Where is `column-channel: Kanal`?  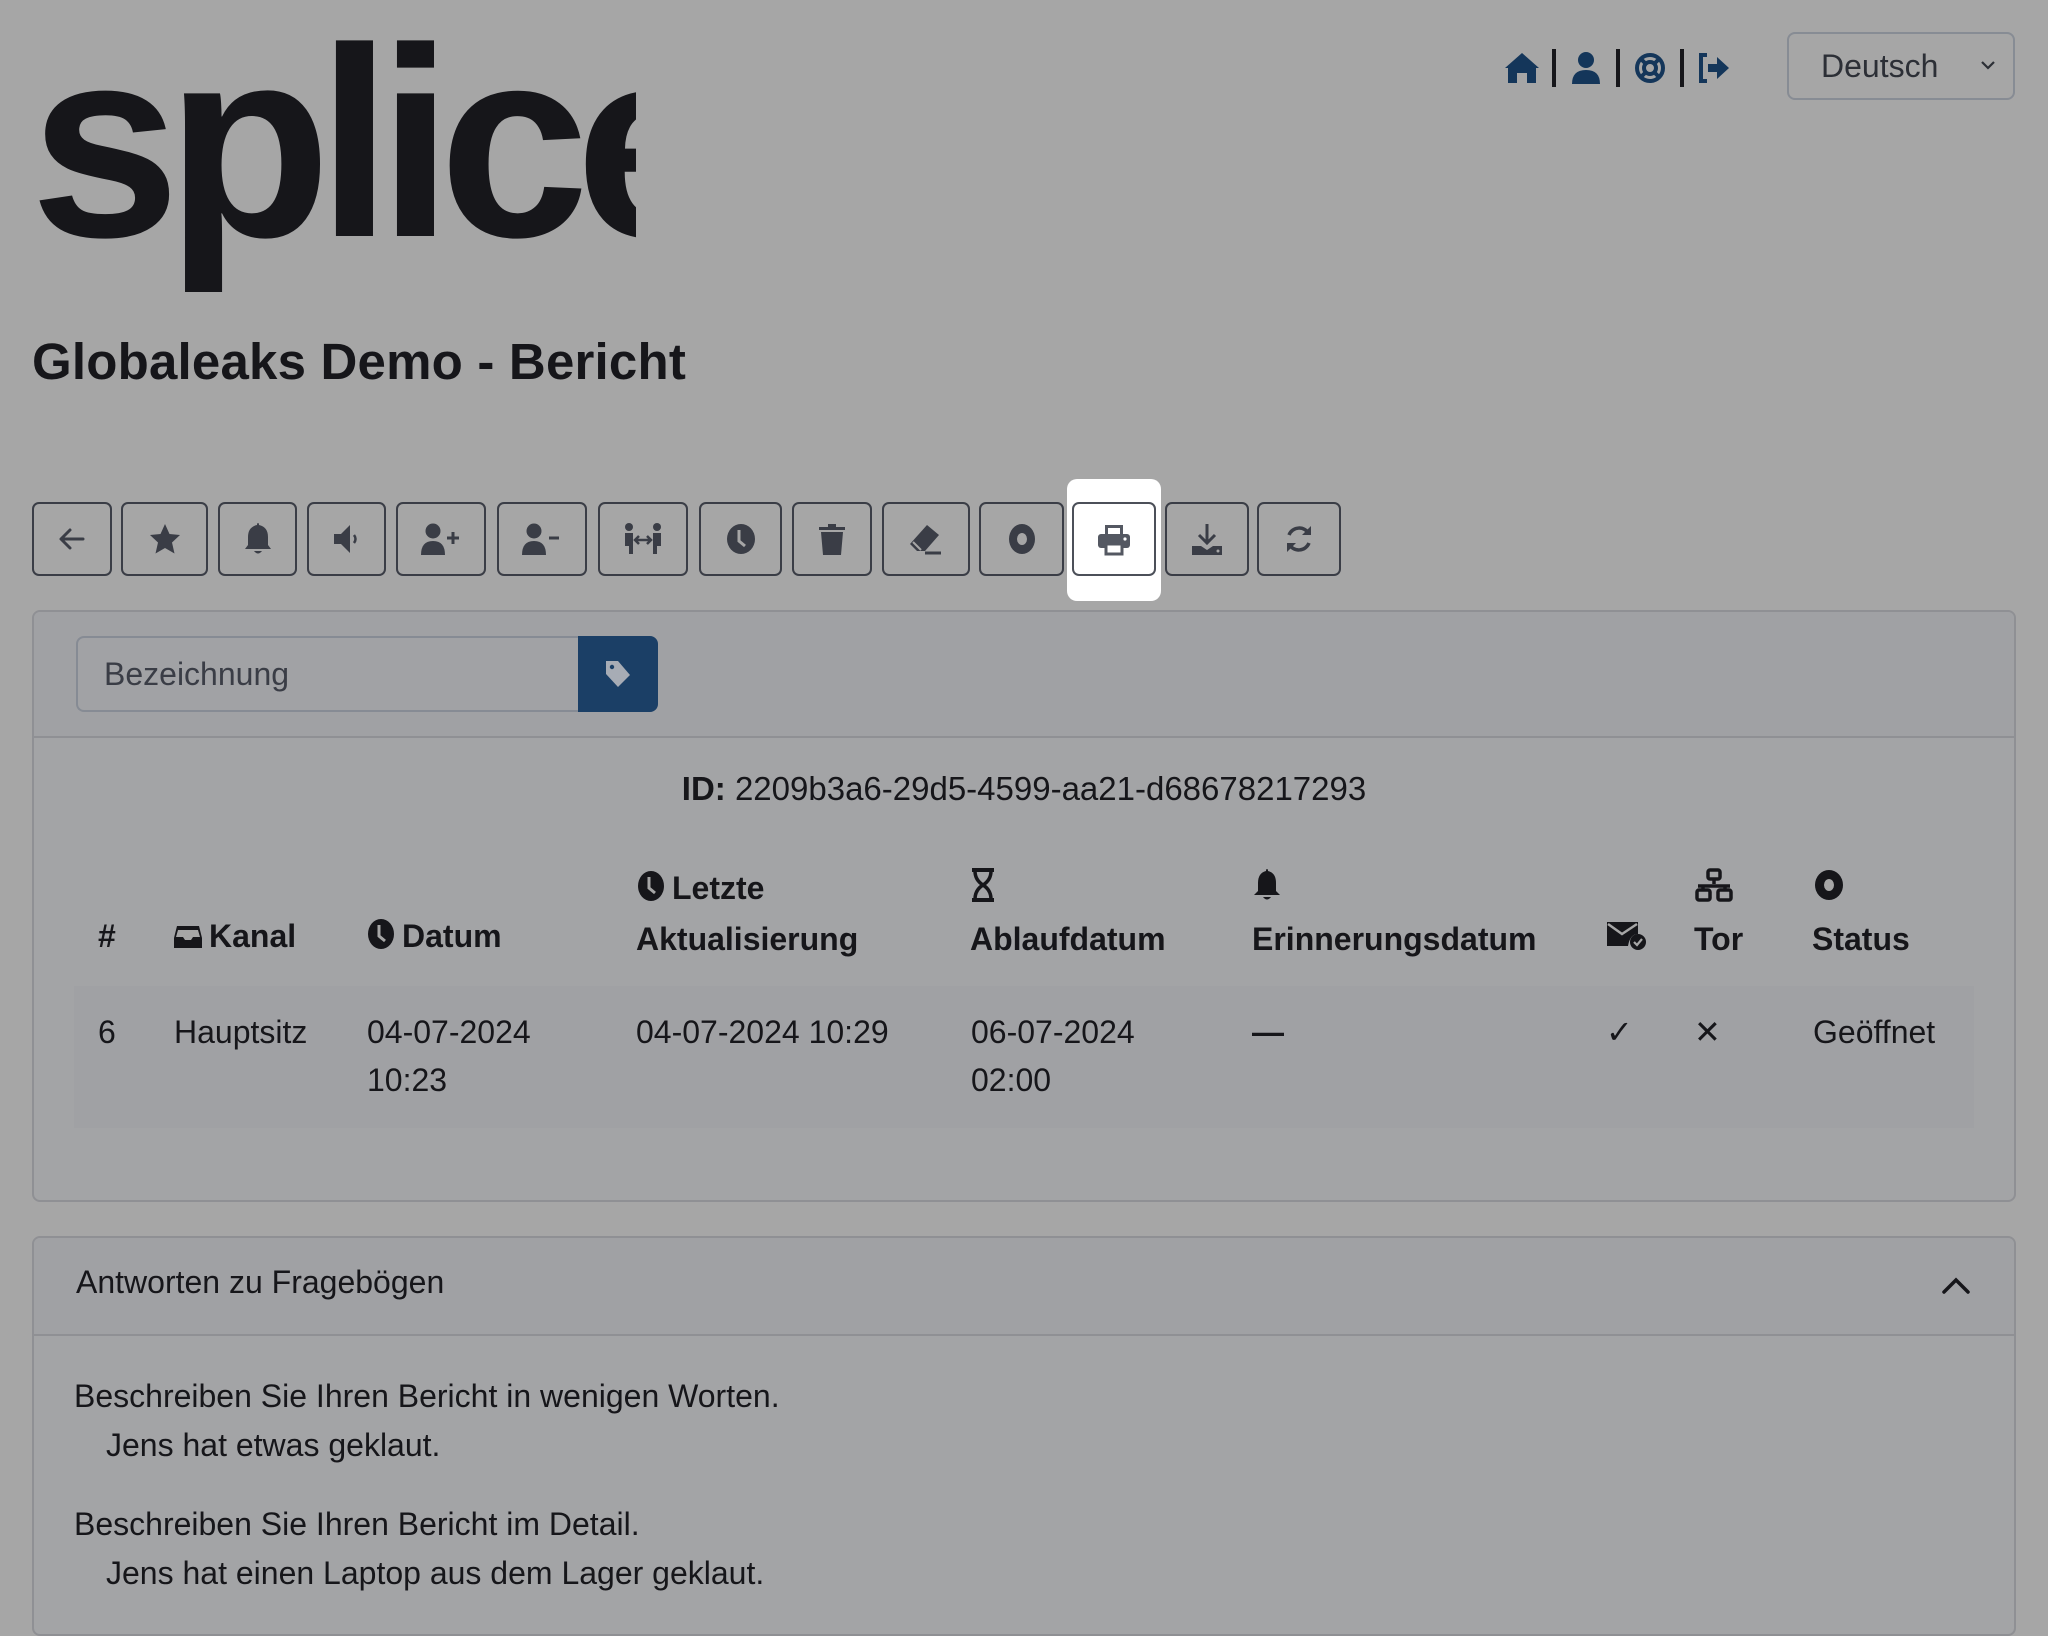 column-channel: Kanal is located at coordinates (234, 937).